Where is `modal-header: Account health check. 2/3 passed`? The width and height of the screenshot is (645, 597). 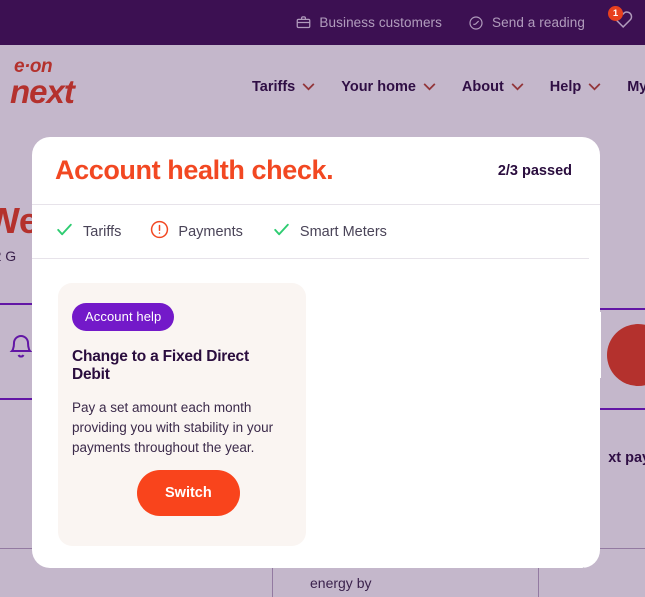
modal-header: Account health check. 2/3 passed is located at coordinates (316, 171).